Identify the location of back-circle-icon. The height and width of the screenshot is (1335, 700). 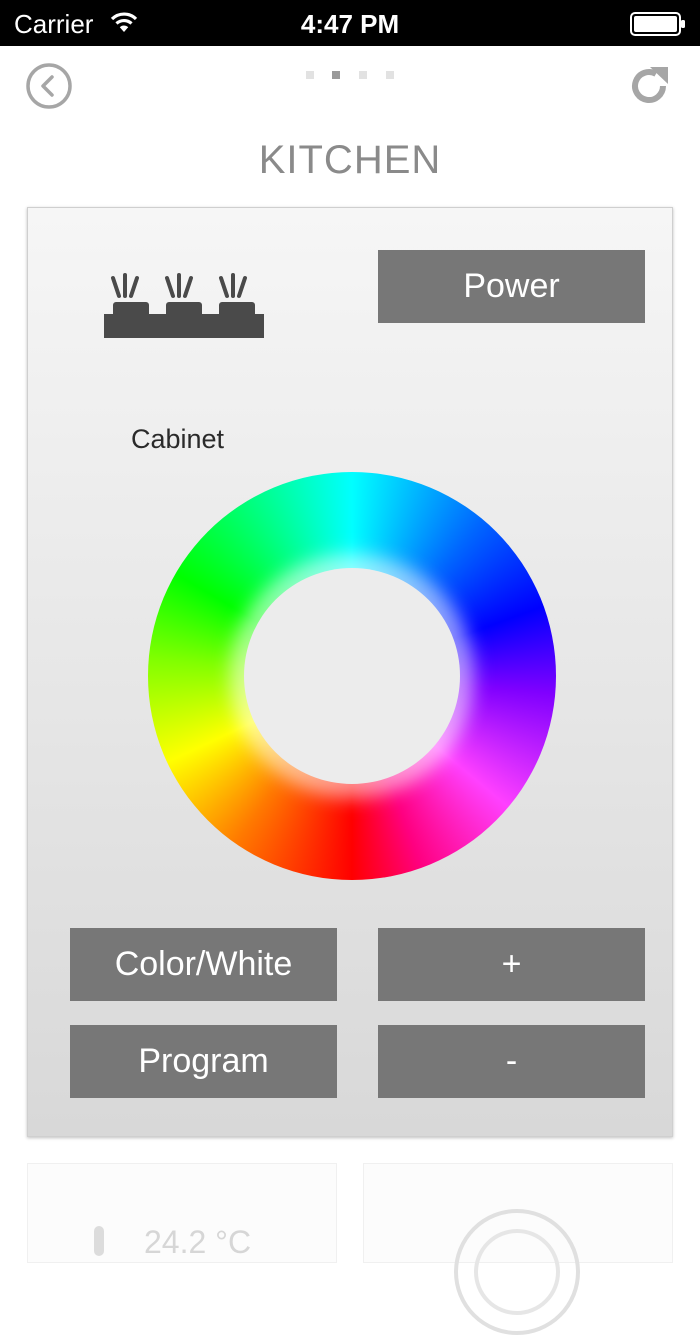
(49, 86).